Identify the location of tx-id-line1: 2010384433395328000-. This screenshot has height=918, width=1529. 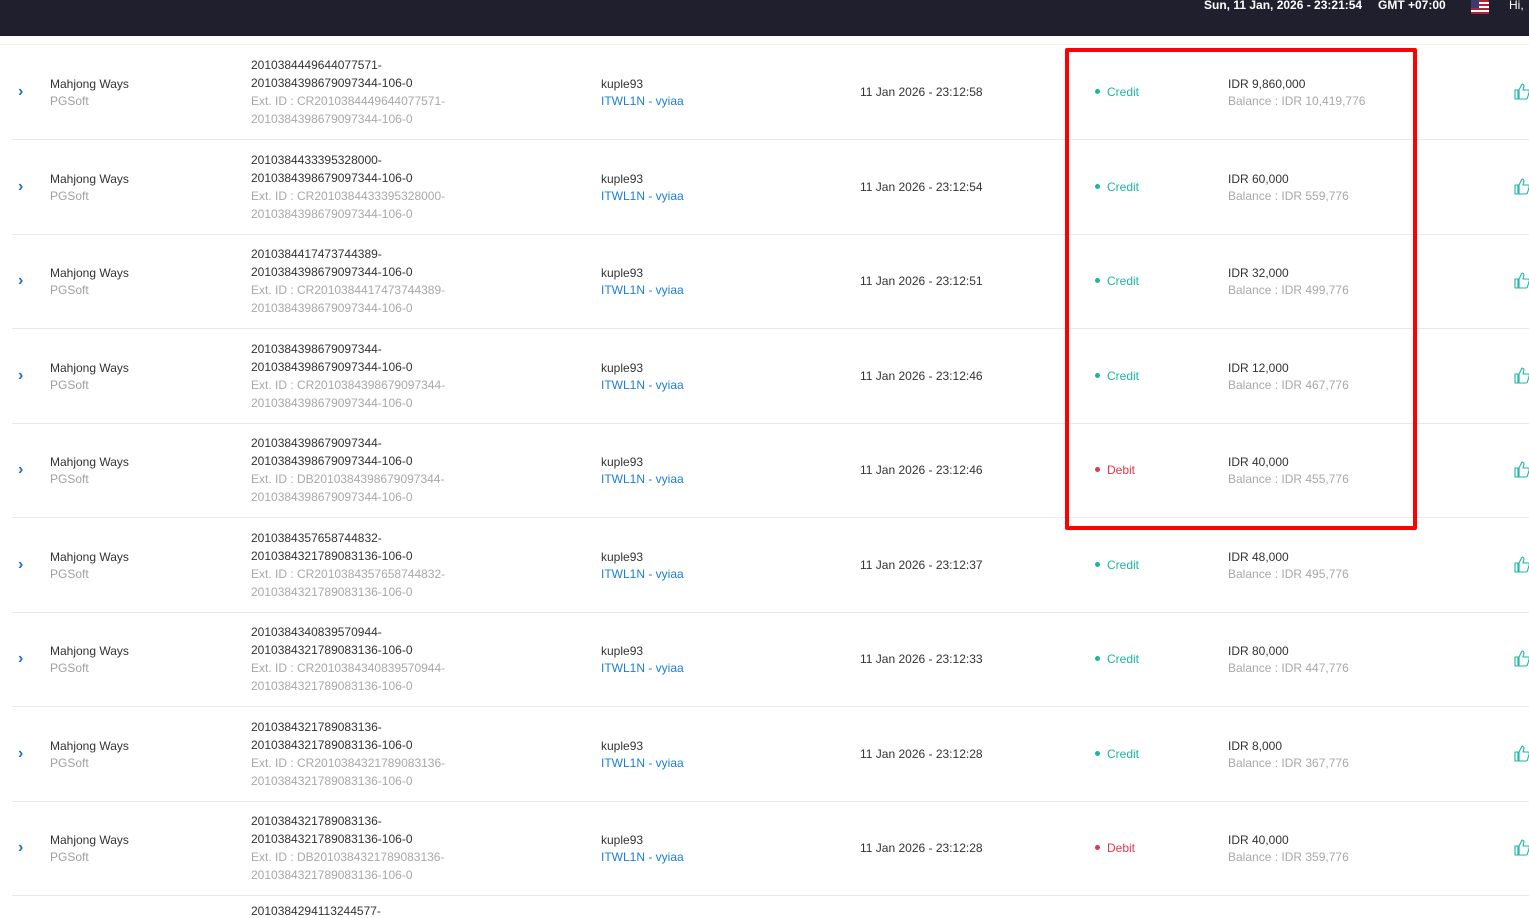
(316, 159).